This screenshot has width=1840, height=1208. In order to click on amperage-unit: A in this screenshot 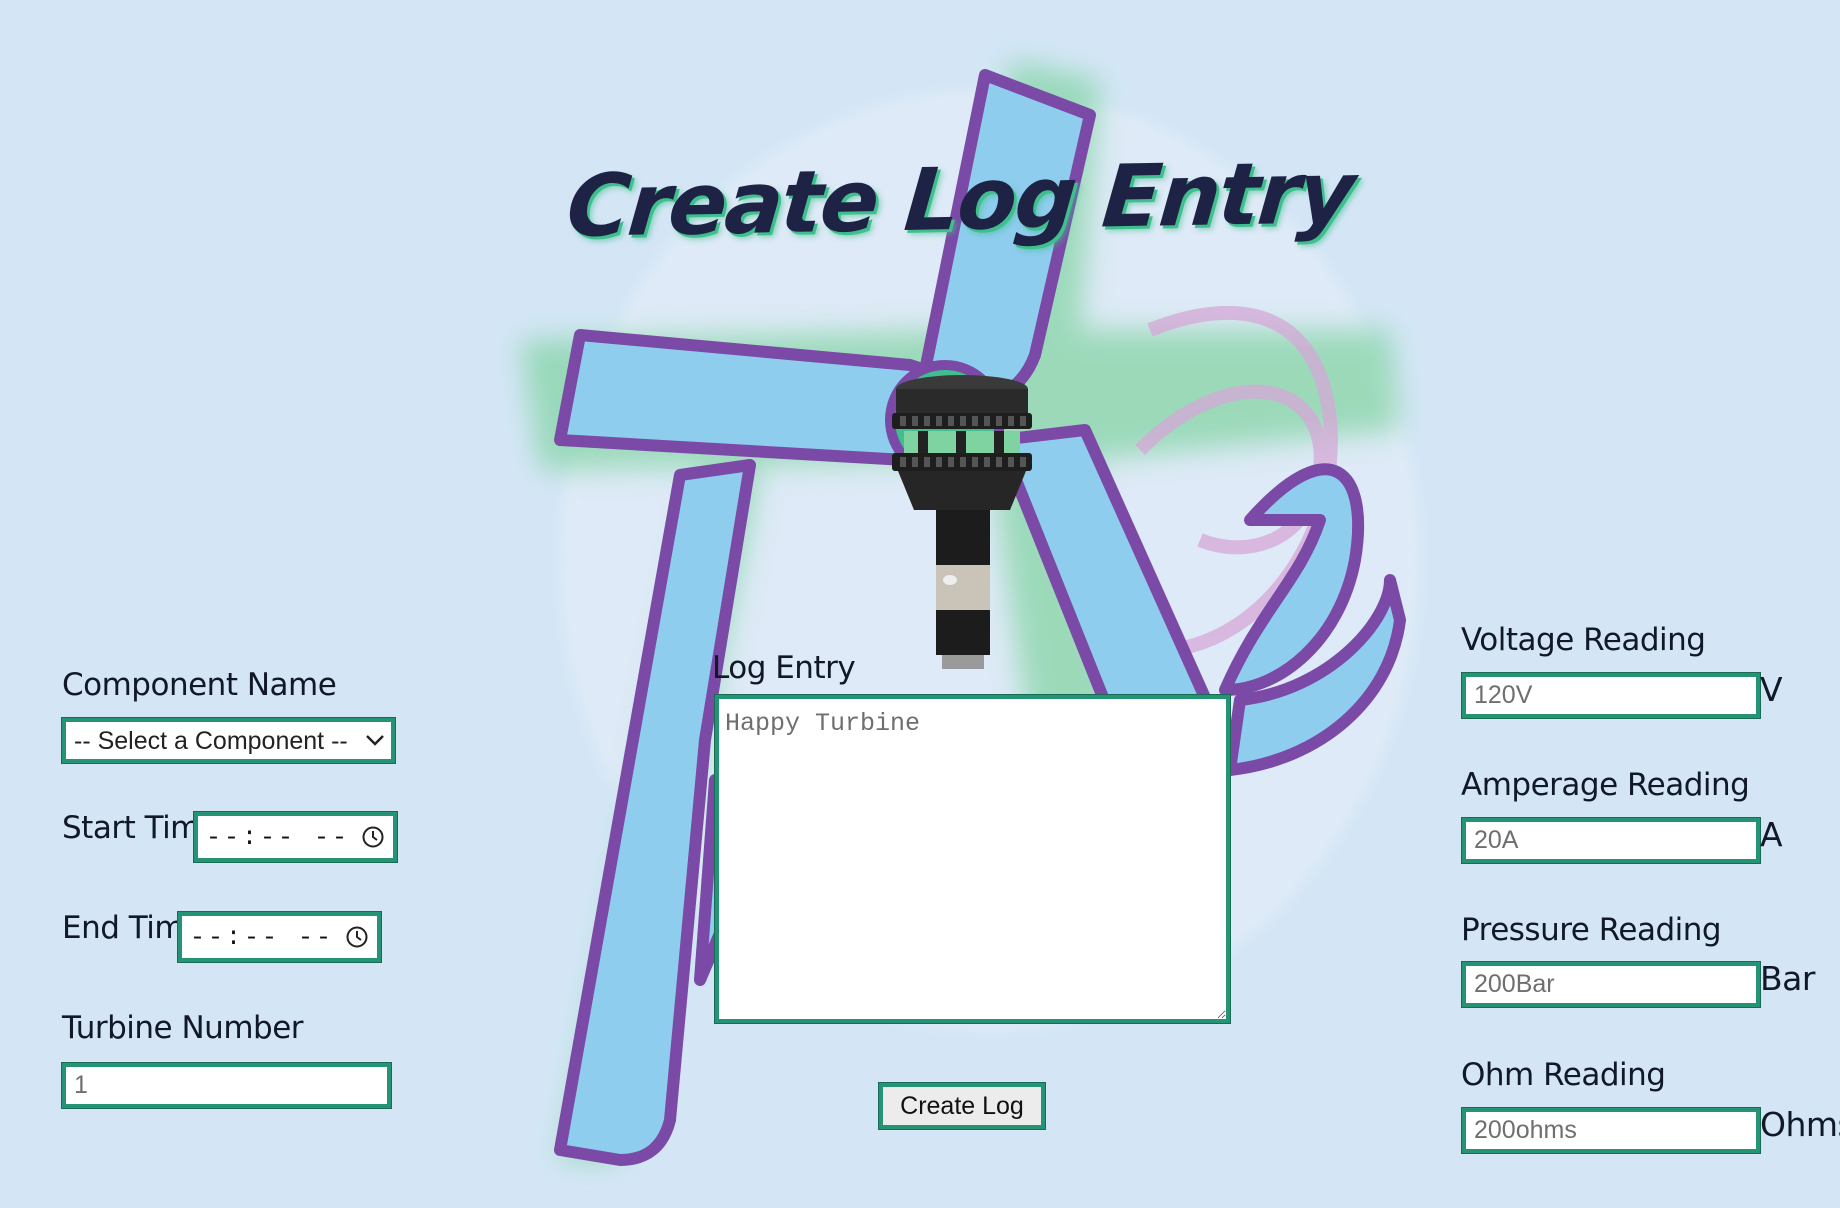, I will do `click(1771, 834)`.